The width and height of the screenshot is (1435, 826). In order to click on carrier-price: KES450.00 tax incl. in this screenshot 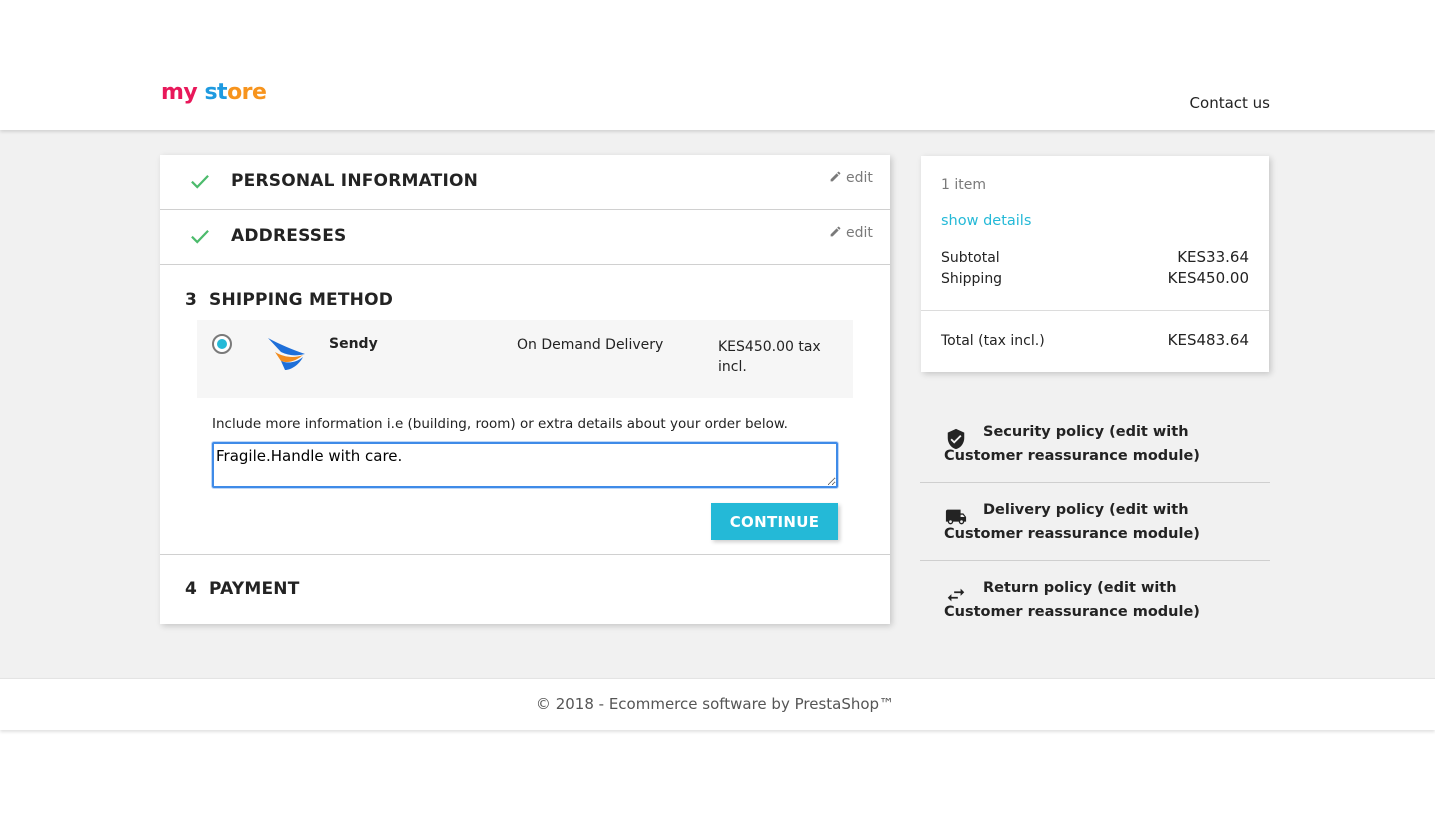, I will do `click(769, 357)`.